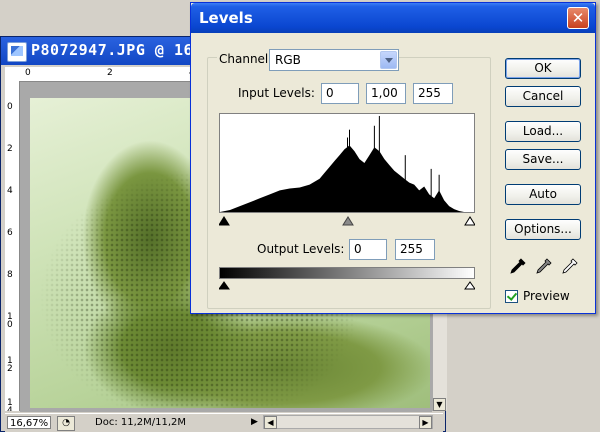 The width and height of the screenshot is (600, 432). Describe the element at coordinates (226, 18) in the screenshot. I see `levels-title: Levels` at that location.